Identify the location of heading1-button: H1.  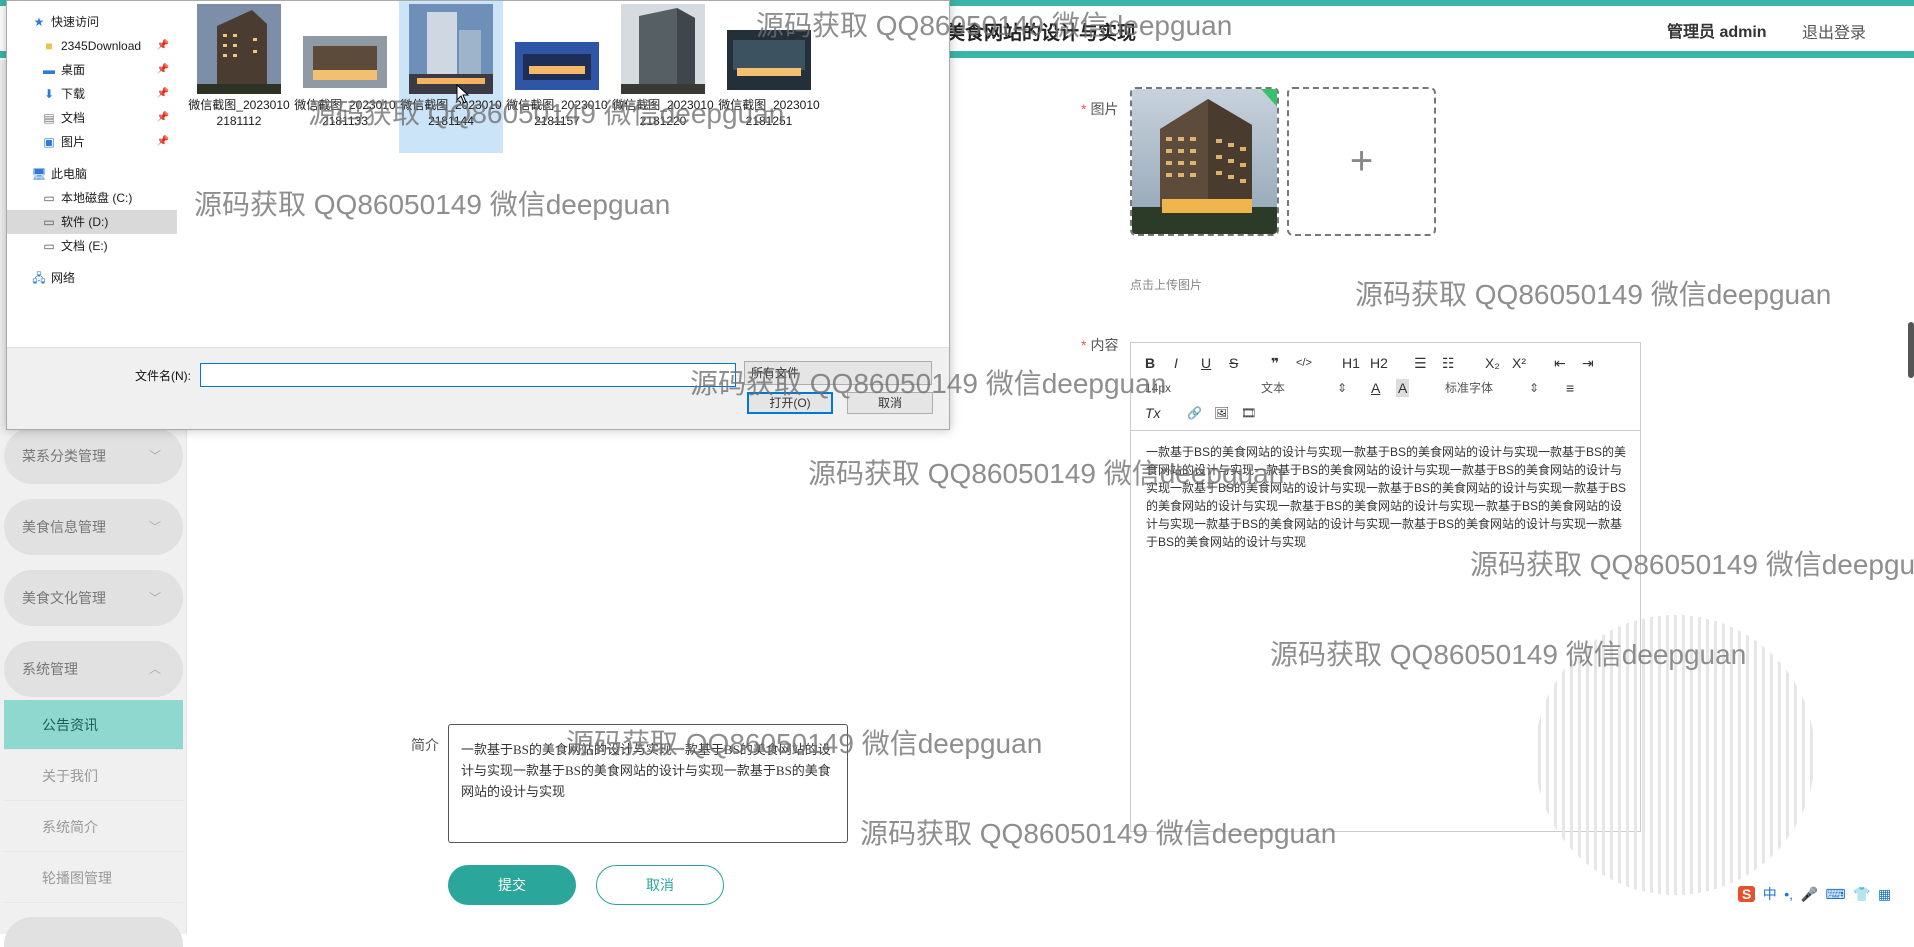
(1351, 363).